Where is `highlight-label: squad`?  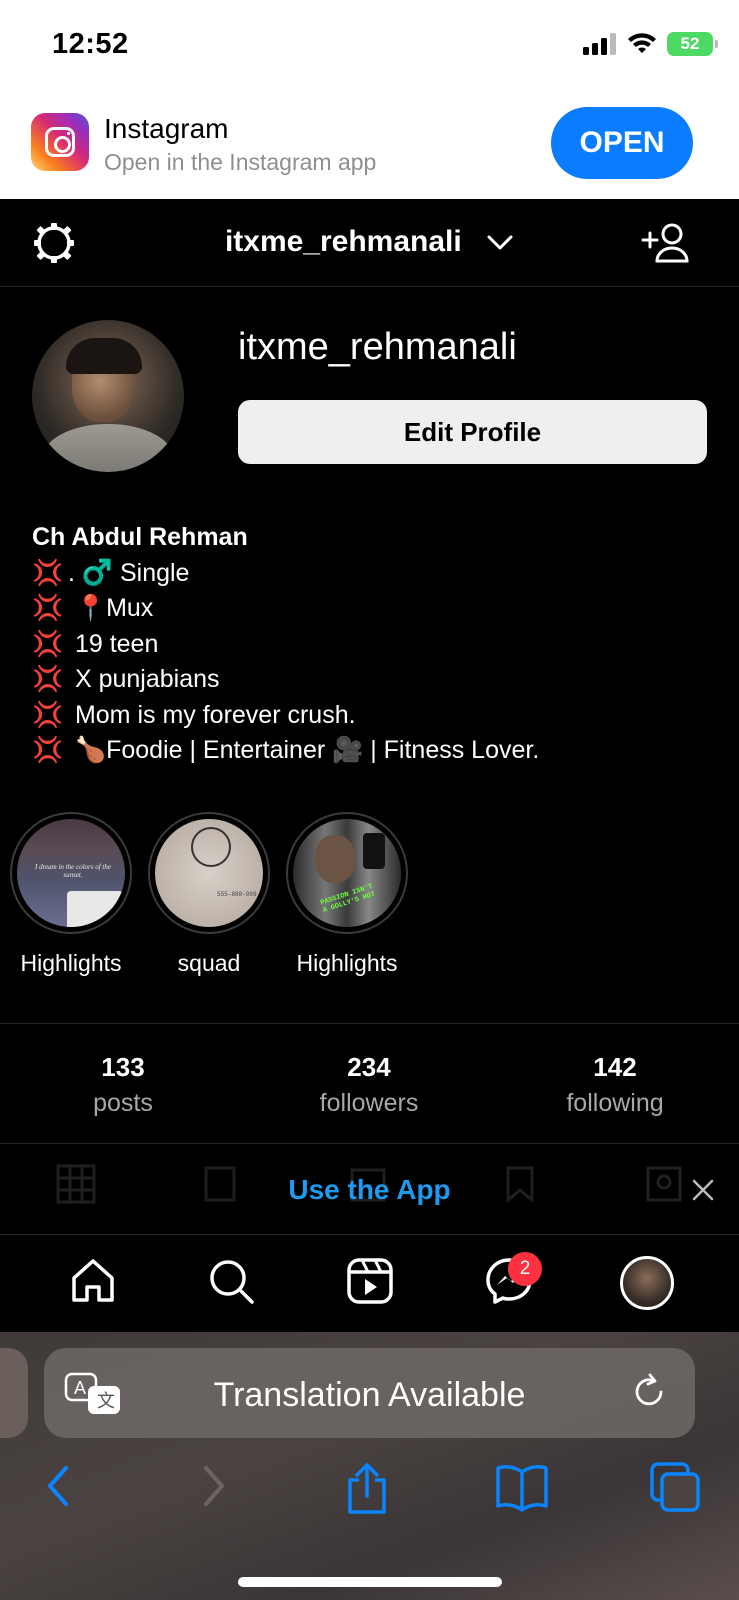
highlight-label: squad is located at coordinates (209, 963).